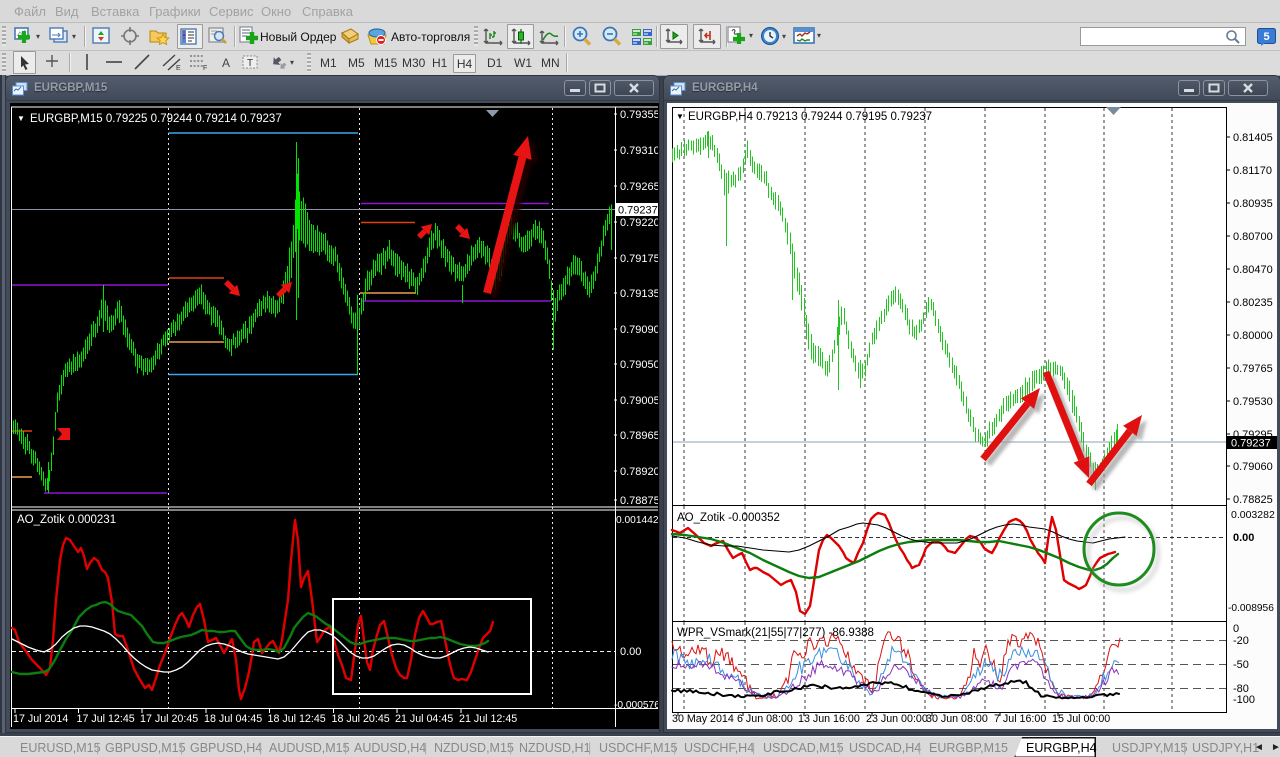 This screenshot has width=1280, height=757. Describe the element at coordinates (1253, 500) in the screenshot. I see `svg-text: 0.78825` at that location.